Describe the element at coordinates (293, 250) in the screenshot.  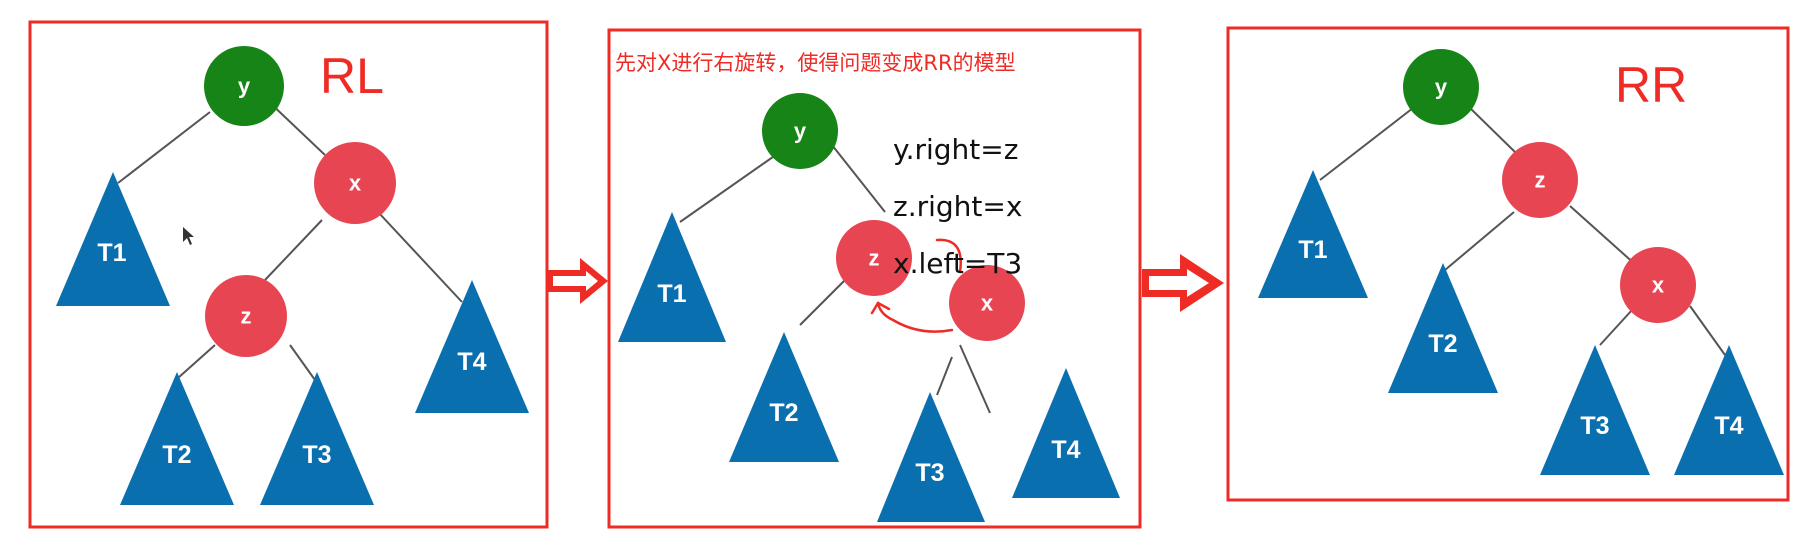
I see `edge-x-z` at that location.